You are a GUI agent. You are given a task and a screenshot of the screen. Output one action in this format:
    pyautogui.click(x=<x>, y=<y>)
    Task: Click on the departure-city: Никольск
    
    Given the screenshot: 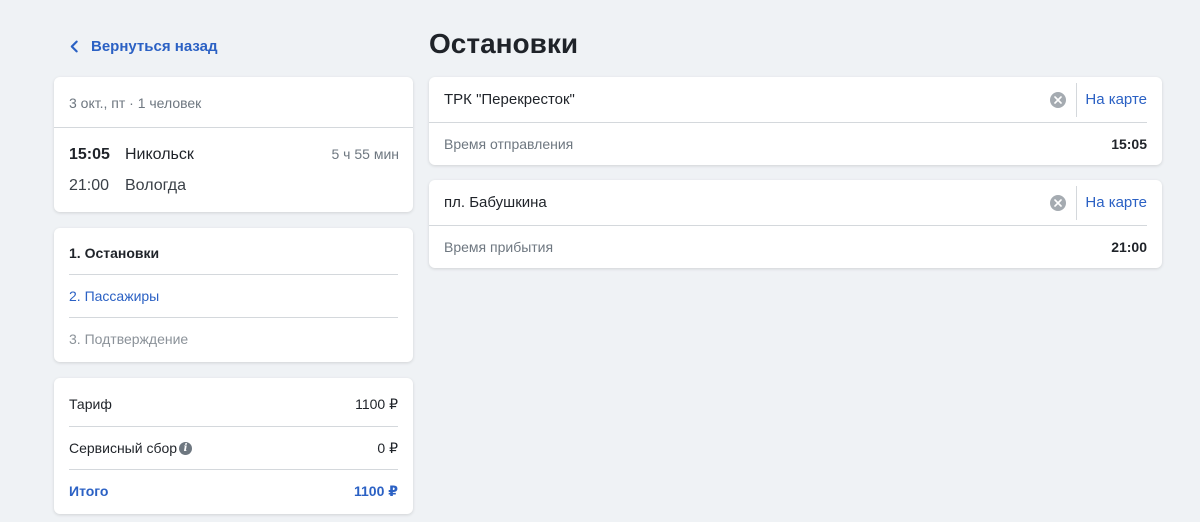 What is the action you would take?
    pyautogui.click(x=159, y=154)
    